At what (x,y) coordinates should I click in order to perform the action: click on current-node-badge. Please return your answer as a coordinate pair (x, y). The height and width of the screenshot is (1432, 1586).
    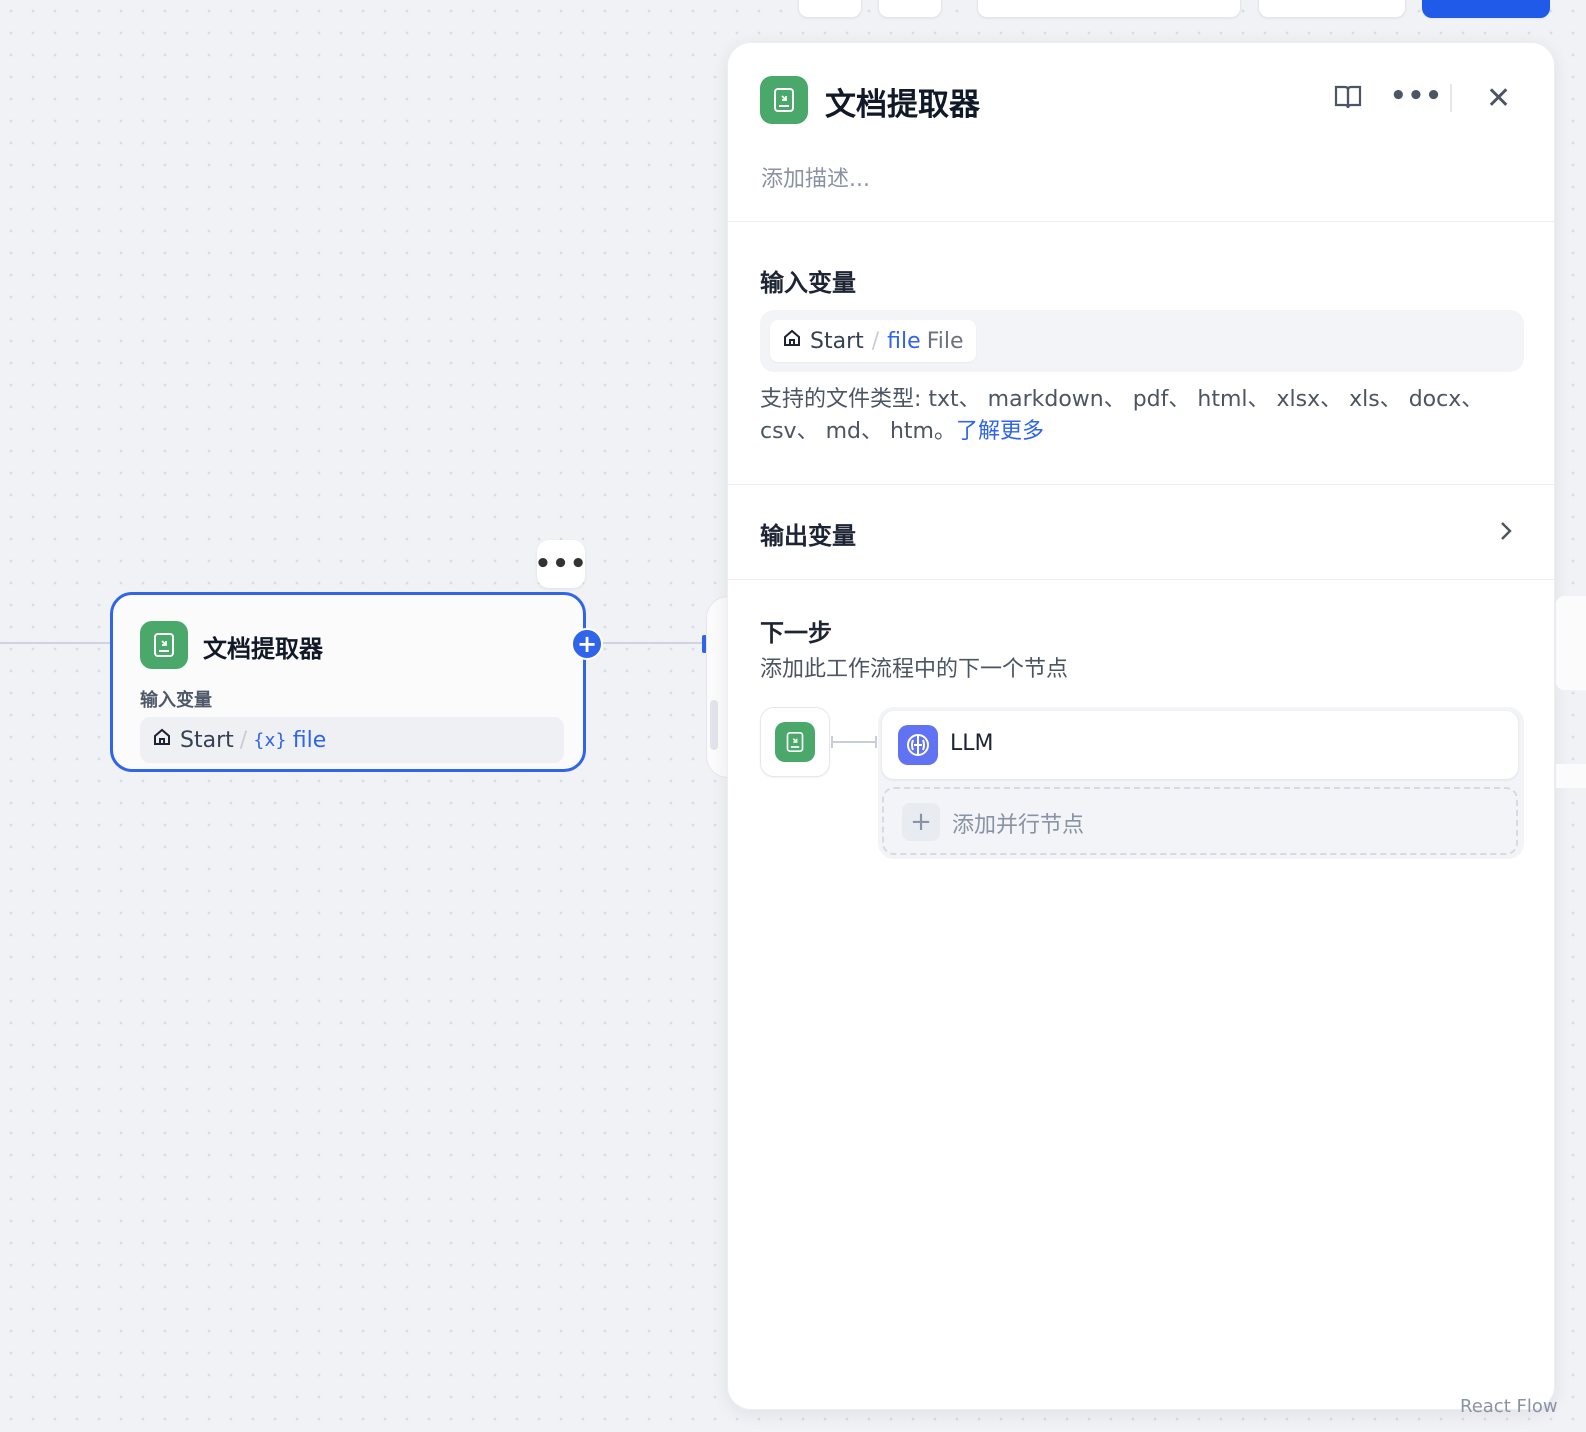
    Looking at the image, I should click on (795, 742).